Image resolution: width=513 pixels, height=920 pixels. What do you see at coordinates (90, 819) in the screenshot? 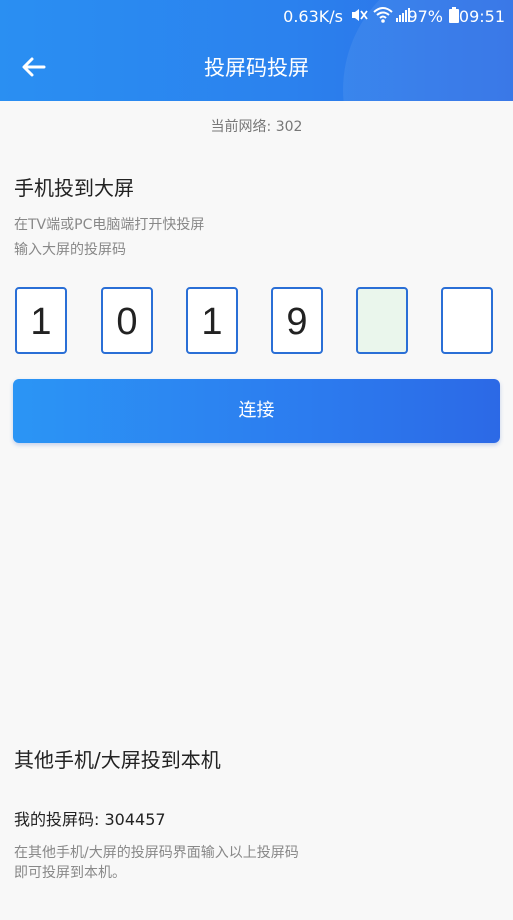
I see `my-cast-code: 我的投屏码: 304457` at bounding box center [90, 819].